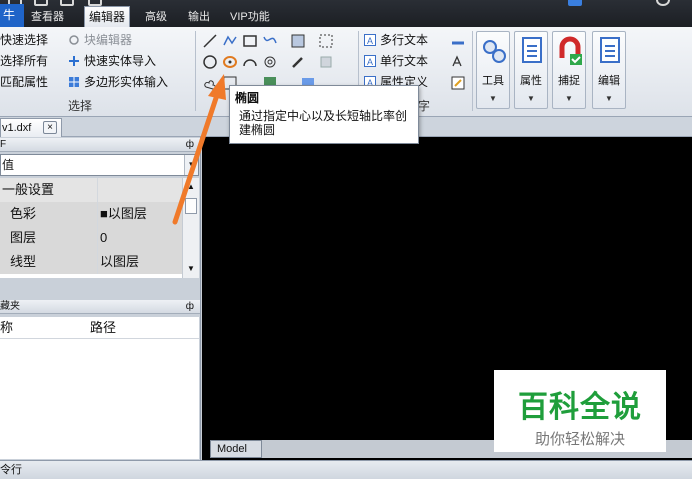  Describe the element at coordinates (230, 41) in the screenshot. I see `polyline-icon` at that location.